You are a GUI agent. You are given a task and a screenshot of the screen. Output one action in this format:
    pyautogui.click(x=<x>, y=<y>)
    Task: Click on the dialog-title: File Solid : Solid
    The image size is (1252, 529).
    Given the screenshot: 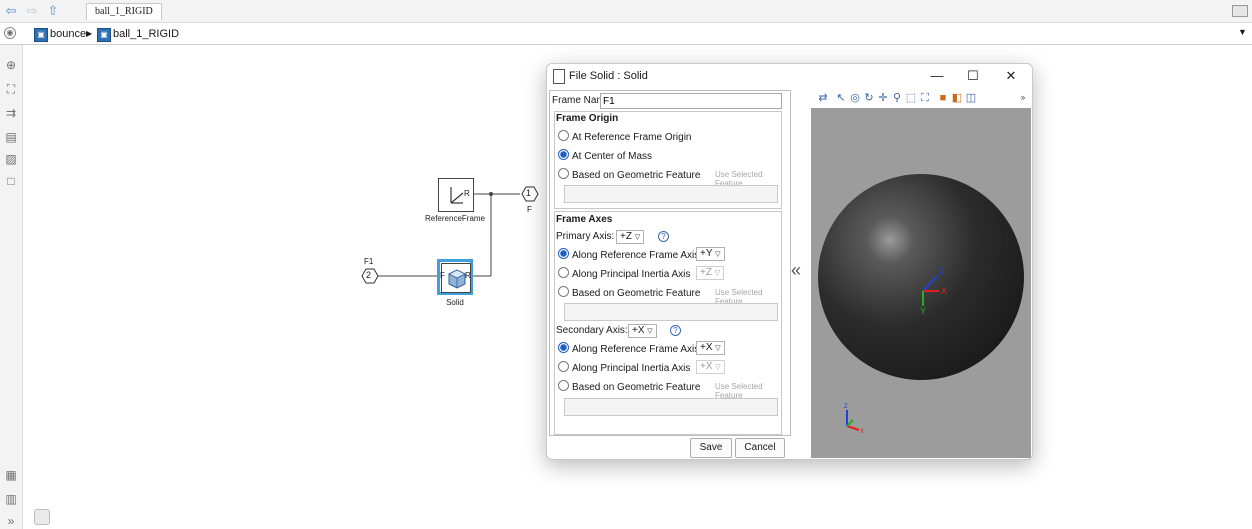 What is the action you would take?
    pyautogui.click(x=608, y=76)
    